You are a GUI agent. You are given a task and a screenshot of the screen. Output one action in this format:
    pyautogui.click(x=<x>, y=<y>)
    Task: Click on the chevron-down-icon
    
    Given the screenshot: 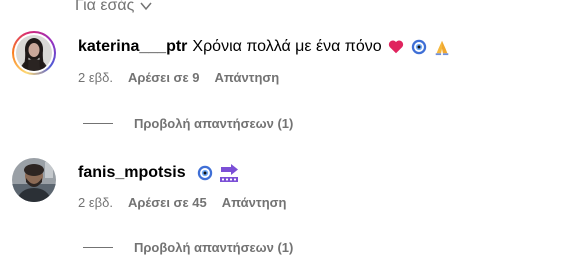 What is the action you would take?
    pyautogui.click(x=146, y=6)
    